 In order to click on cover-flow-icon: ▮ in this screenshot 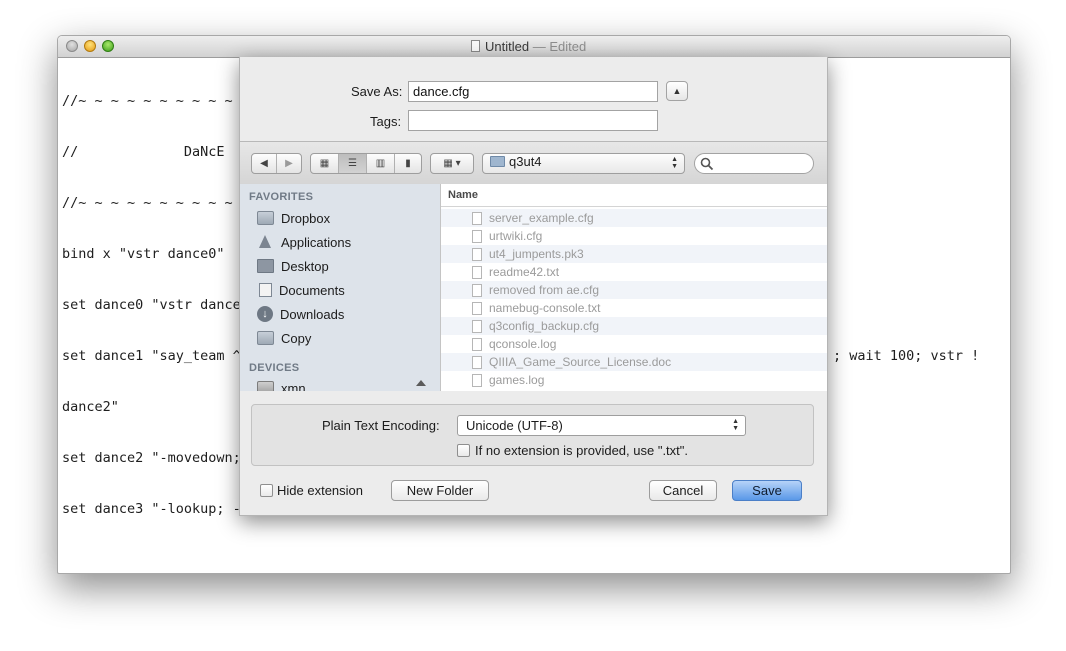, I will do `click(408, 163)`.